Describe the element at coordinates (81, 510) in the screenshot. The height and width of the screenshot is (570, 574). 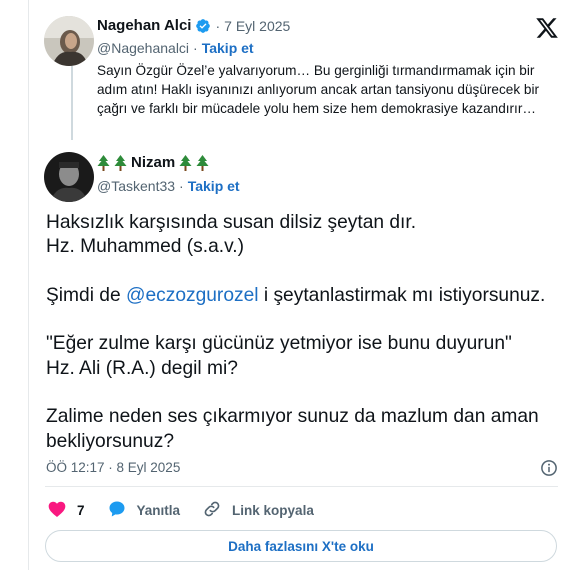
I see `like-count: 7` at that location.